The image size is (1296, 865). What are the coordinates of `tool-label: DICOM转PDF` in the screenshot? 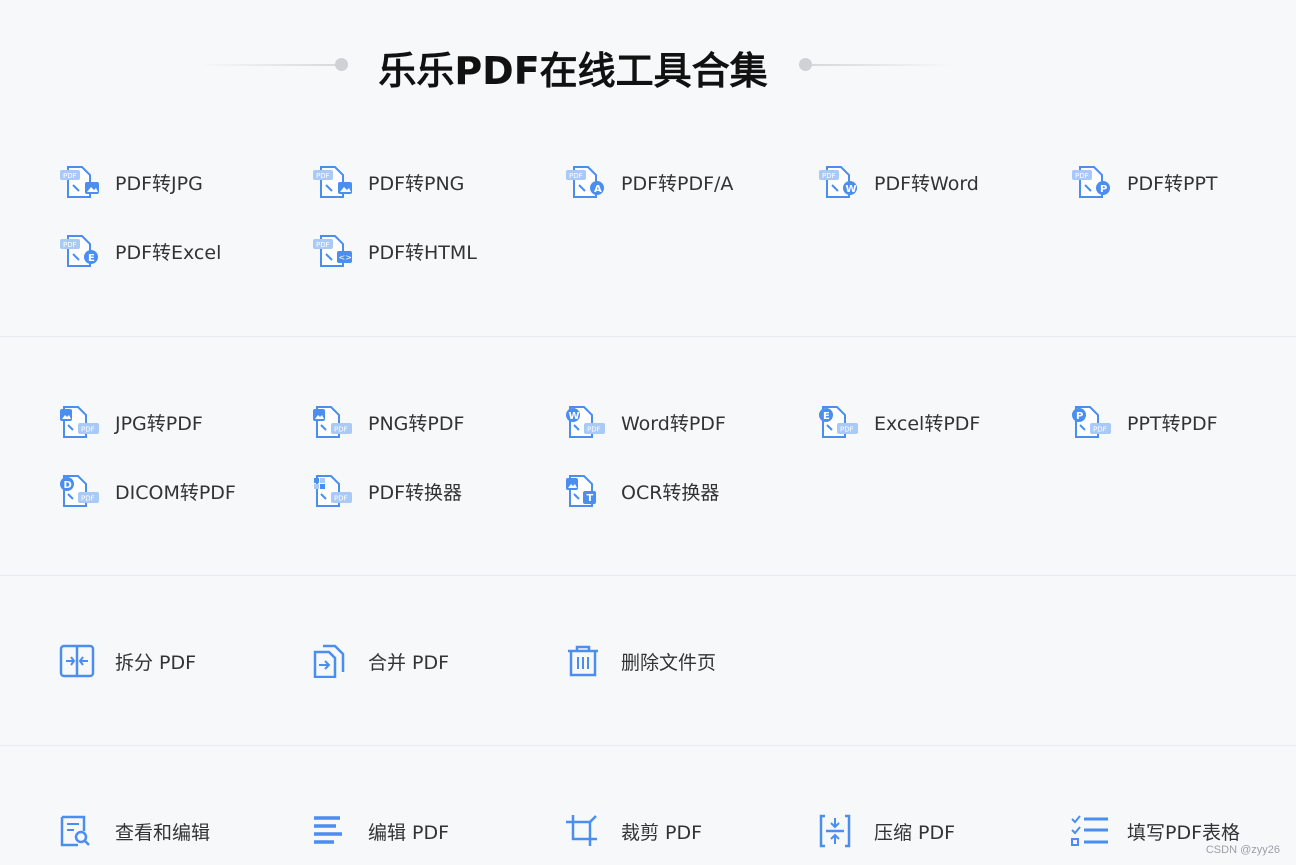 It's located at (175, 492).